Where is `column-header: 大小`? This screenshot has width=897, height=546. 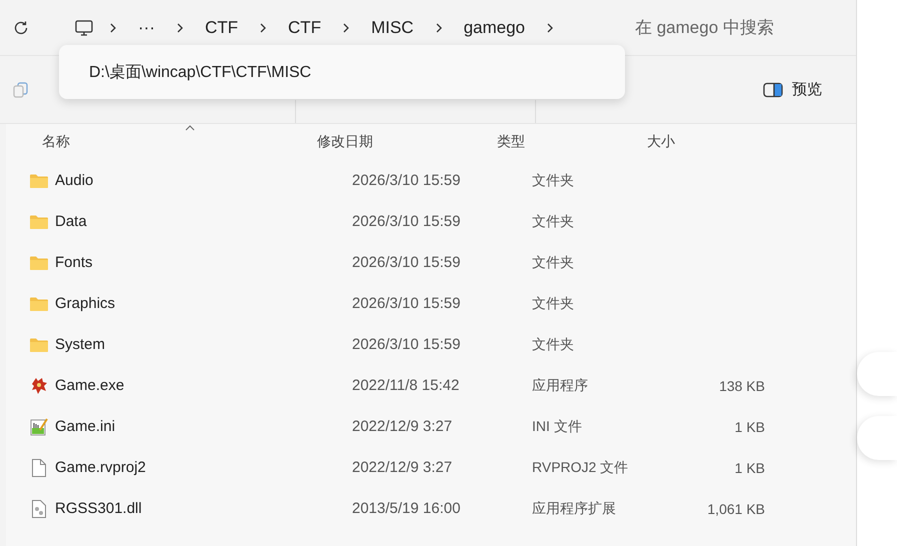 column-header: 大小 is located at coordinates (697, 142).